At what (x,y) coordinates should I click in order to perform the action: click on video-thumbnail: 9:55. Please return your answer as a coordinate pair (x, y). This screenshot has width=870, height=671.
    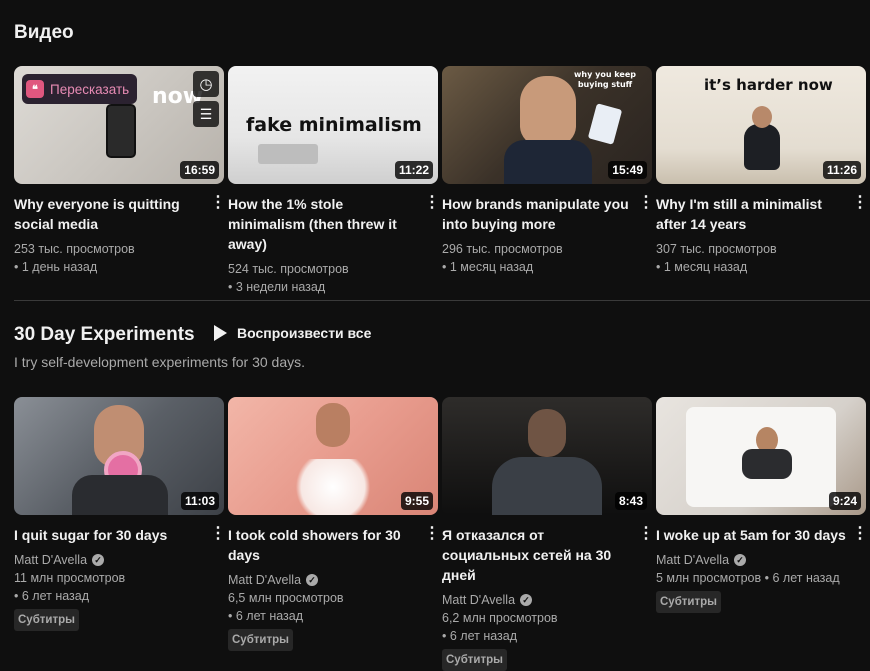
    Looking at the image, I should click on (333, 456).